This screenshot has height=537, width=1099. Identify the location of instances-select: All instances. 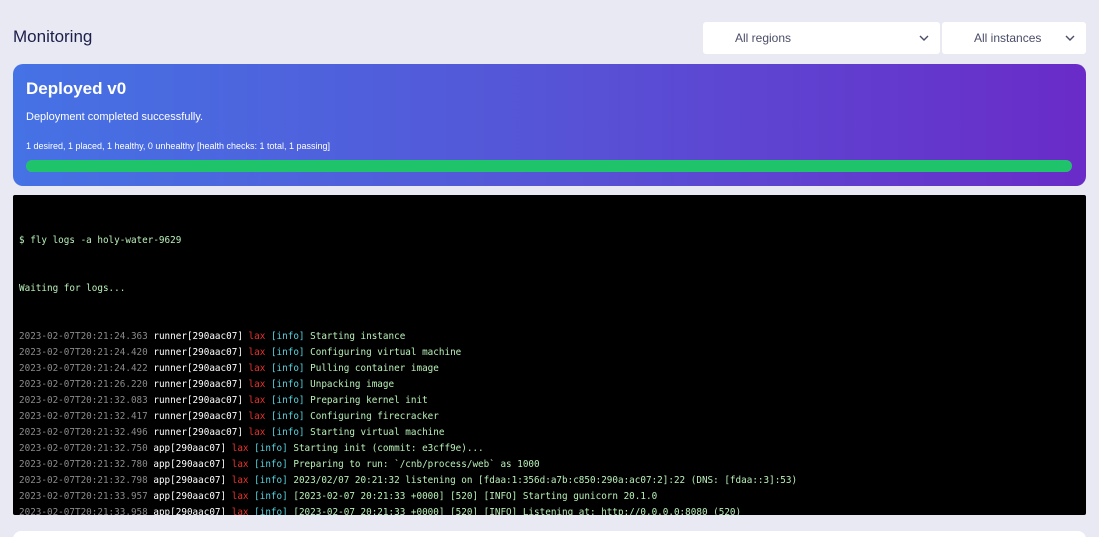
(1014, 38).